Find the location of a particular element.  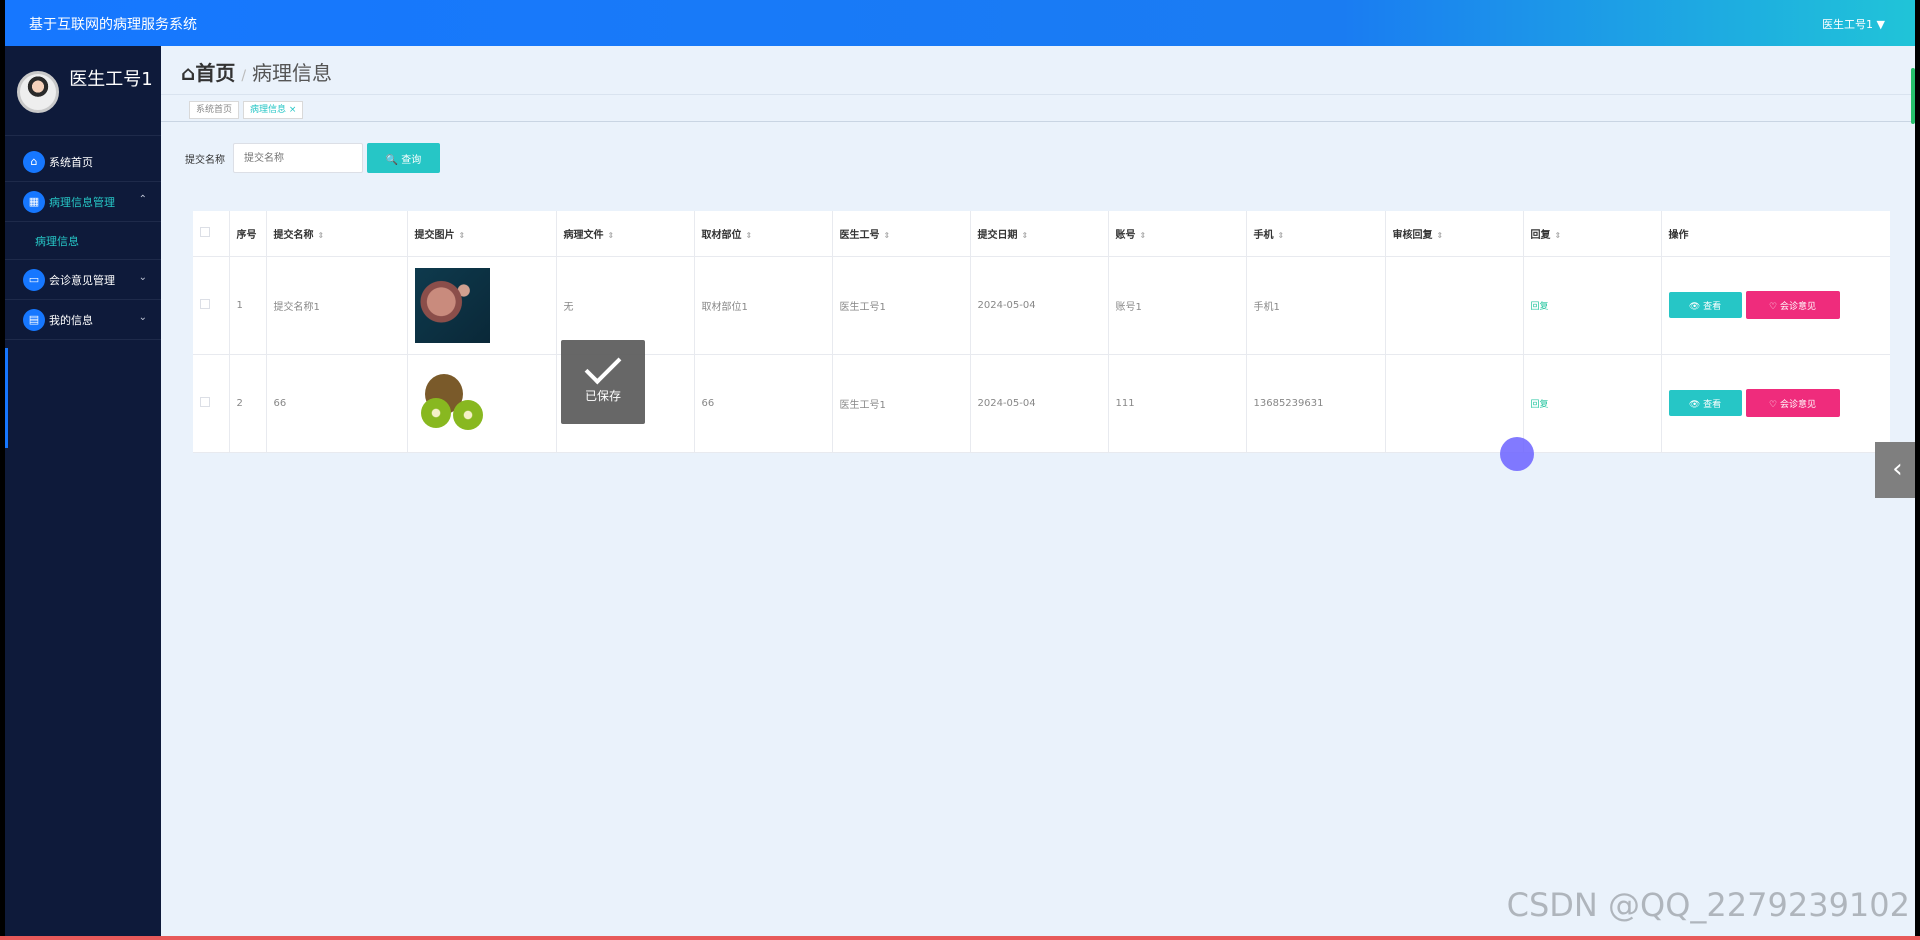

header-label: 提交名称 is located at coordinates (293, 235).